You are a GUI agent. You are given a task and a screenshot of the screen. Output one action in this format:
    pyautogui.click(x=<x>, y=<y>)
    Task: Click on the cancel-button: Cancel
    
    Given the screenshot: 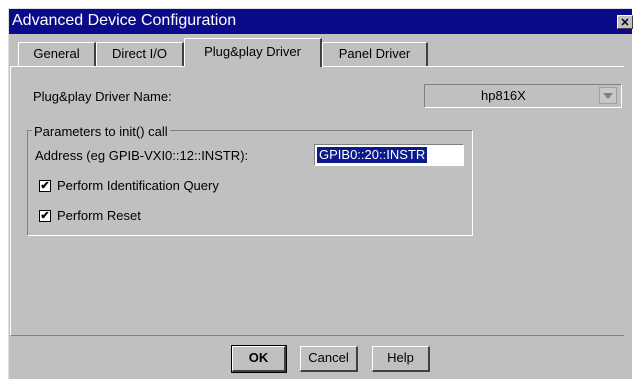 What is the action you would take?
    pyautogui.click(x=329, y=359)
    